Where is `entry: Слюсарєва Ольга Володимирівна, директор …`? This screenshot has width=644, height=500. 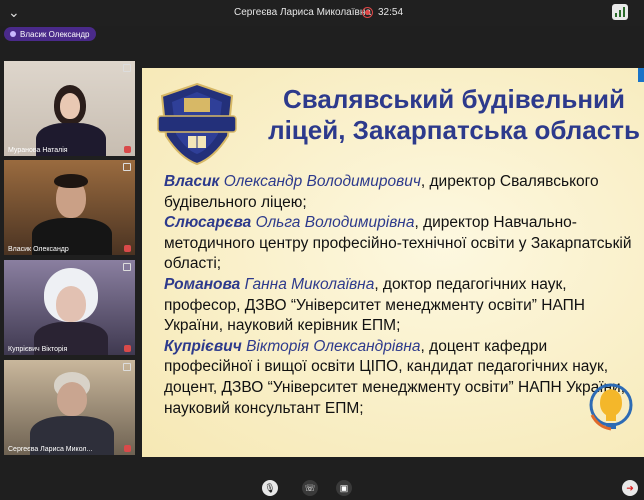 entry: Слюсарєва Ольга Володимирівна, директор … is located at coordinates (398, 243).